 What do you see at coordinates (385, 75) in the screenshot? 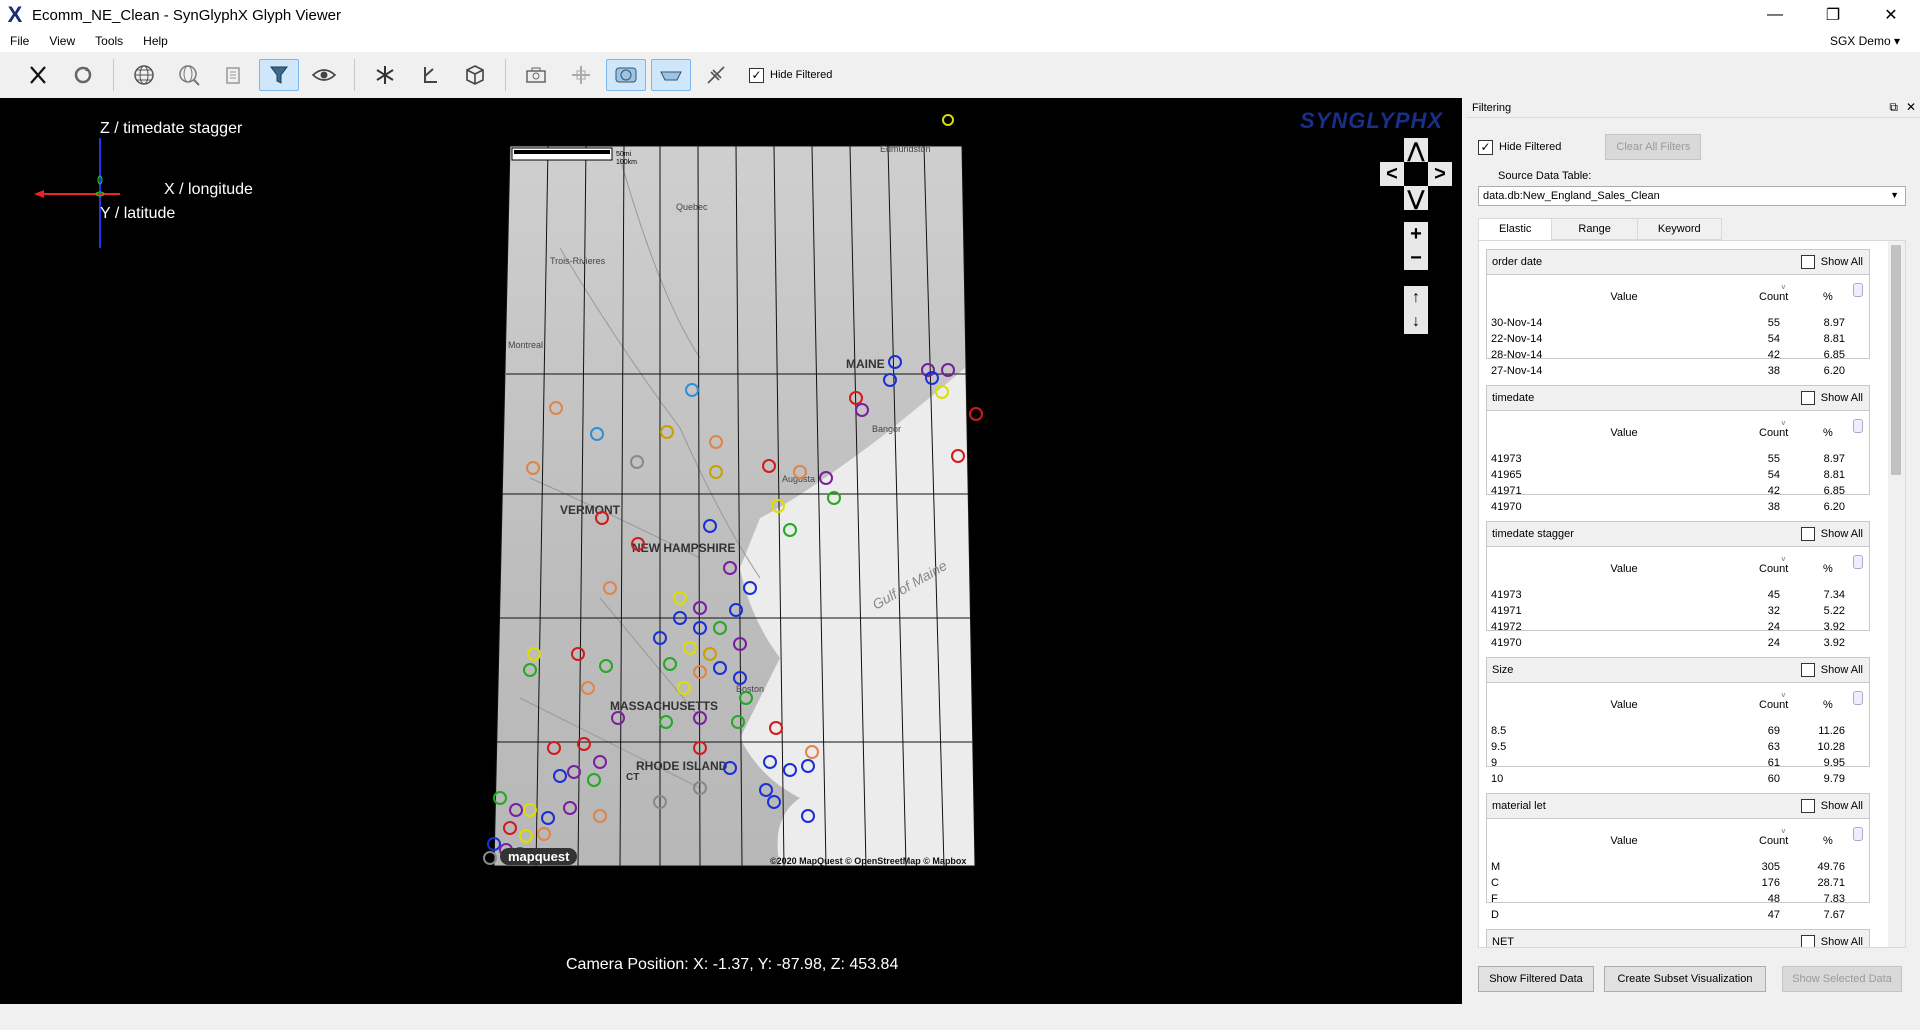
I see `asterisk-button` at bounding box center [385, 75].